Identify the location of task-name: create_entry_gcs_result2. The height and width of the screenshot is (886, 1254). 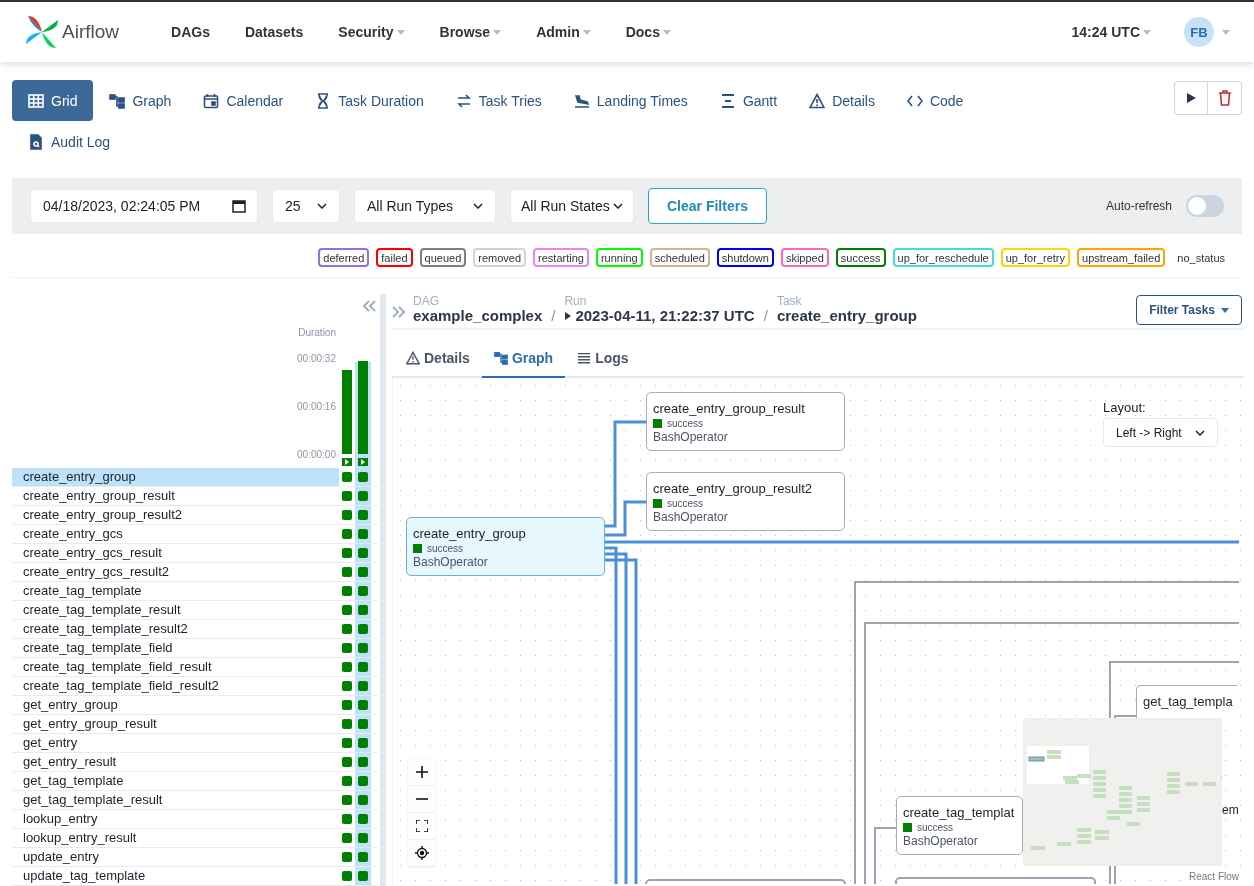
(175, 572).